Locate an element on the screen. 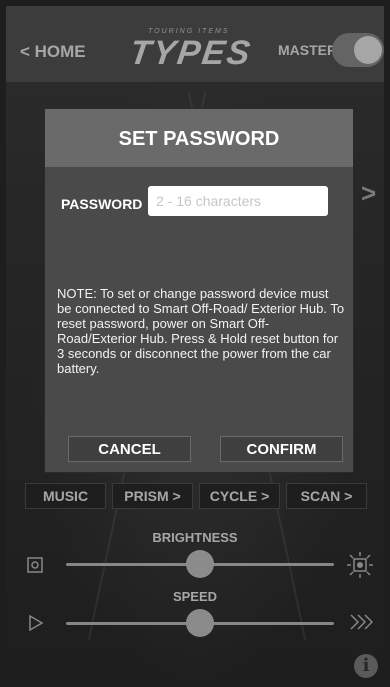 The width and height of the screenshot is (390, 687). password-label: PASSWORD is located at coordinates (102, 204).